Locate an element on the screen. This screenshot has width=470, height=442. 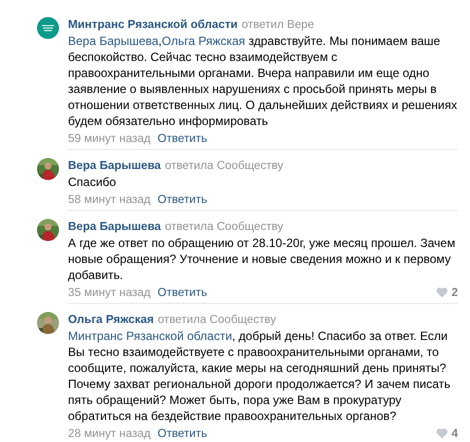
comment-text: А где же ответ по обращению от 28.10-20г, уже месяц прошел. Зачем новые обращения? Уточнение и новые сведения можно и к первому добавить. is located at coordinates (262, 259).